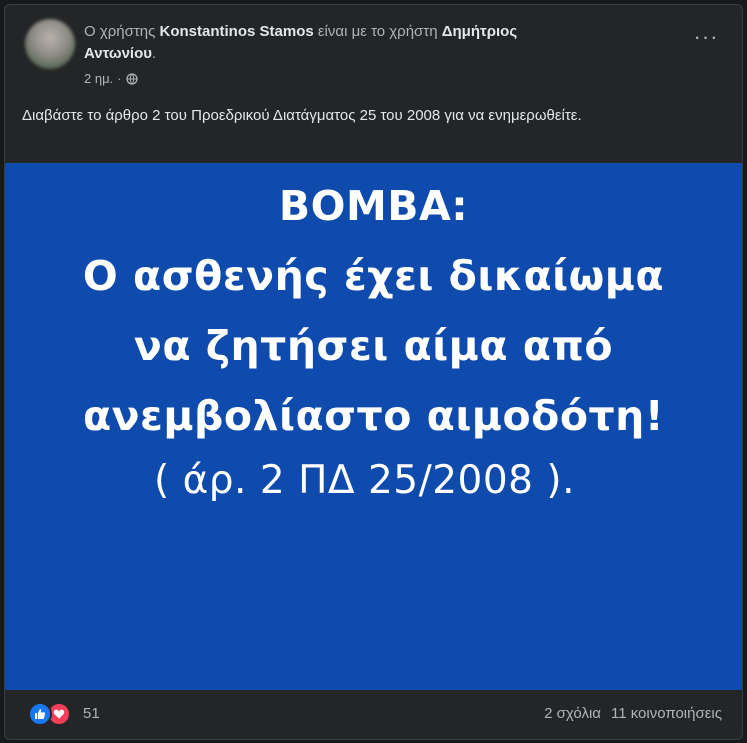 This screenshot has width=747, height=743. I want to click on image-line-headline: ΒΟΜΒΑ:, so click(373, 206).